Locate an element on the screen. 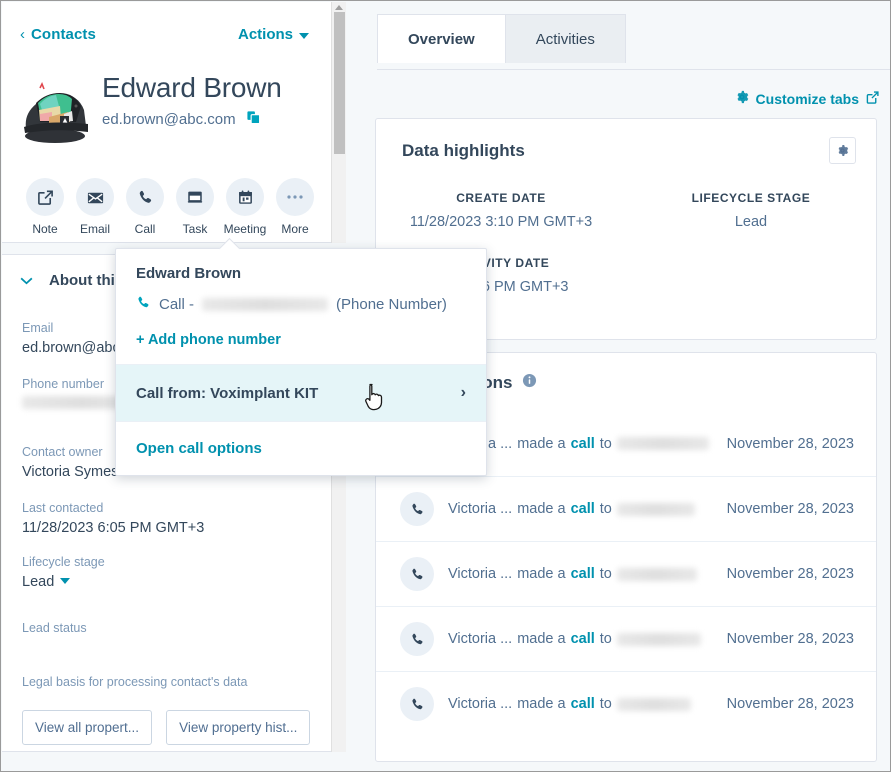 This screenshot has width=891, height=772. actions-label: Actions is located at coordinates (265, 34).